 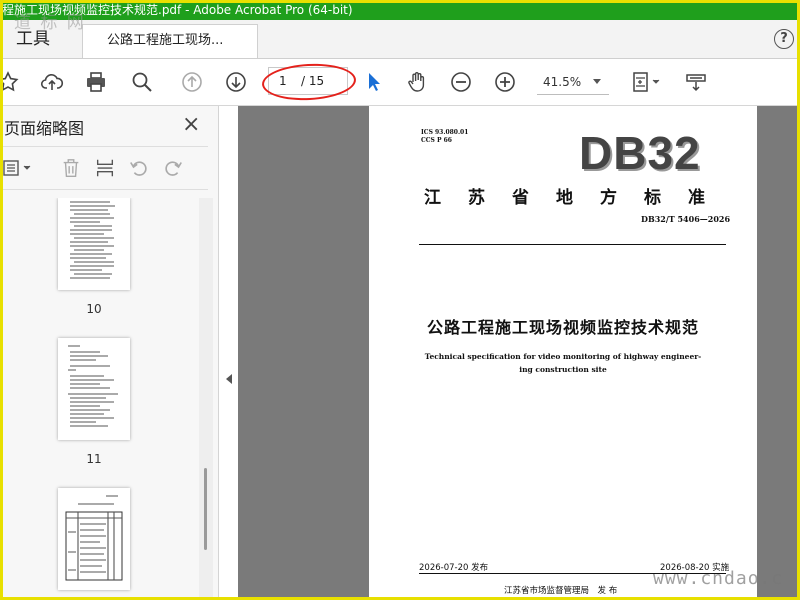 What do you see at coordinates (374, 82) in the screenshot?
I see `select-cursor-icon` at bounding box center [374, 82].